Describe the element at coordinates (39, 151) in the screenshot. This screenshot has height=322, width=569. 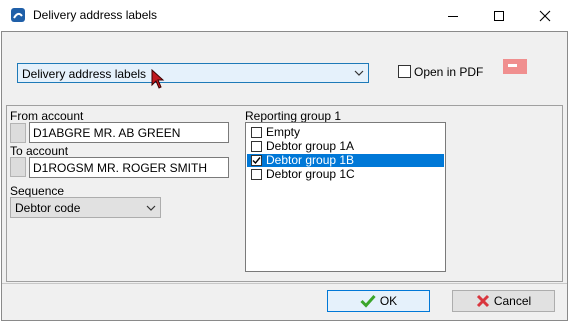
I see `to-account-label: To account` at that location.